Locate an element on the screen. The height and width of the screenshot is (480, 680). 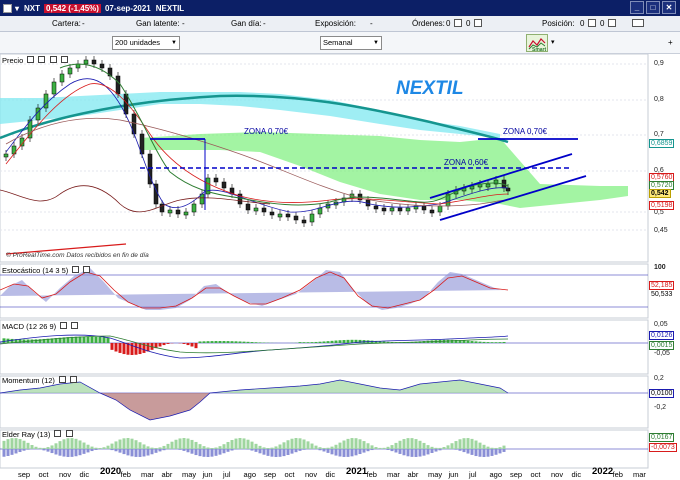
price-tag-low: 0,5198 is located at coordinates (662, 205).